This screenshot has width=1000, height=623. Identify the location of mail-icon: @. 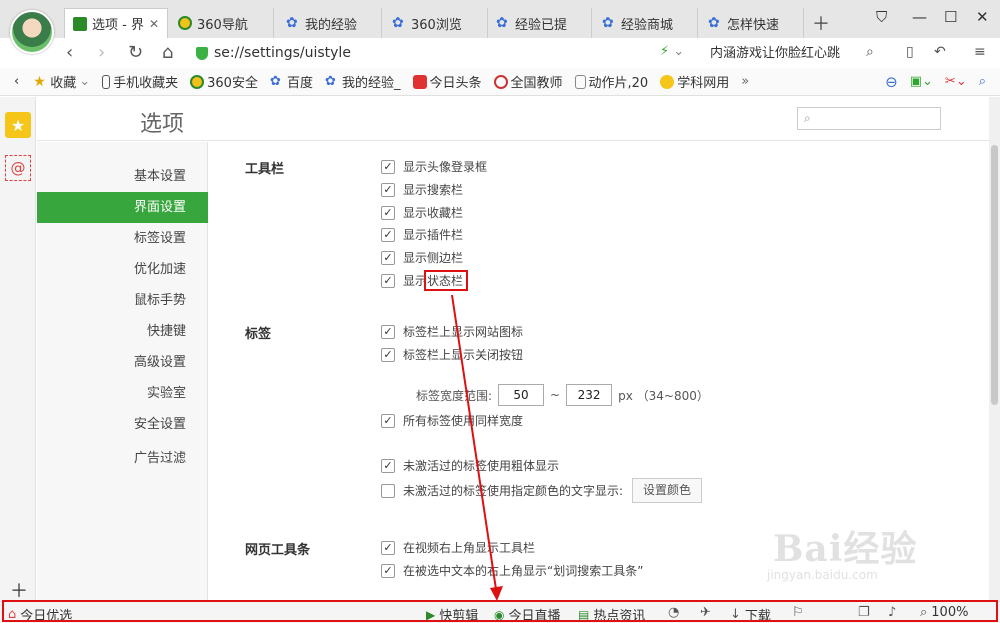
(18, 168).